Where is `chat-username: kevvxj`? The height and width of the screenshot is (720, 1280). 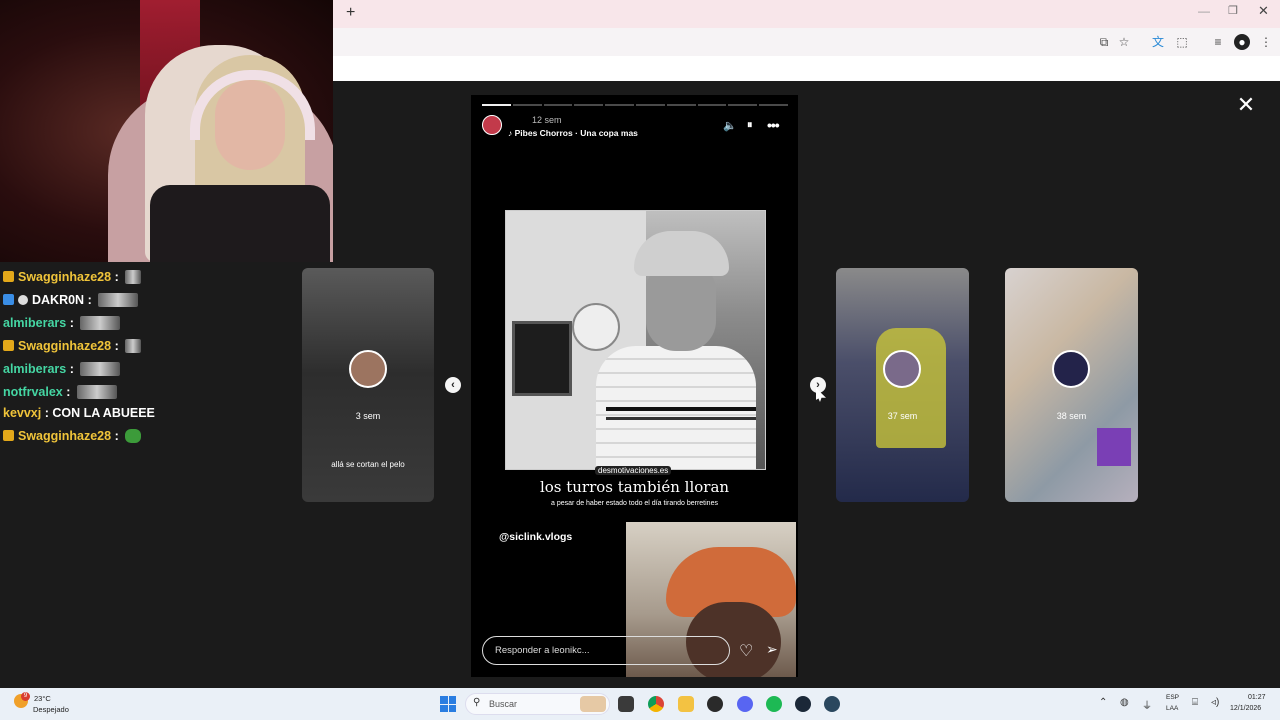
chat-username: kevvxj is located at coordinates (22, 413).